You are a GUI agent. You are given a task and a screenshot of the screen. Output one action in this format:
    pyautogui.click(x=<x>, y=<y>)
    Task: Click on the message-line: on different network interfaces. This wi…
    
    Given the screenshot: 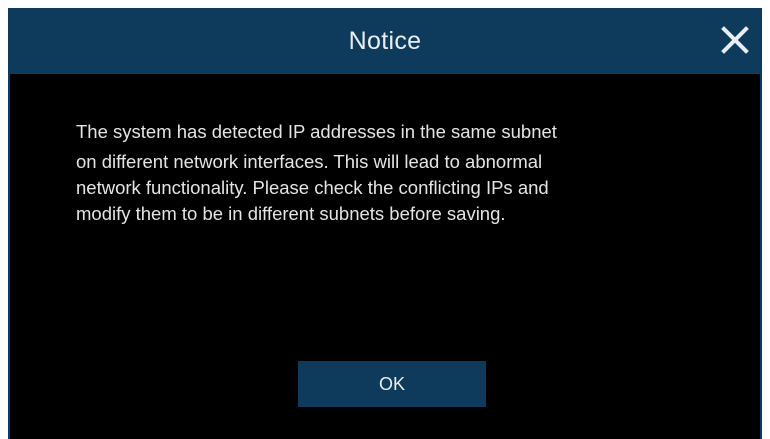 What is the action you would take?
    pyautogui.click(x=309, y=161)
    